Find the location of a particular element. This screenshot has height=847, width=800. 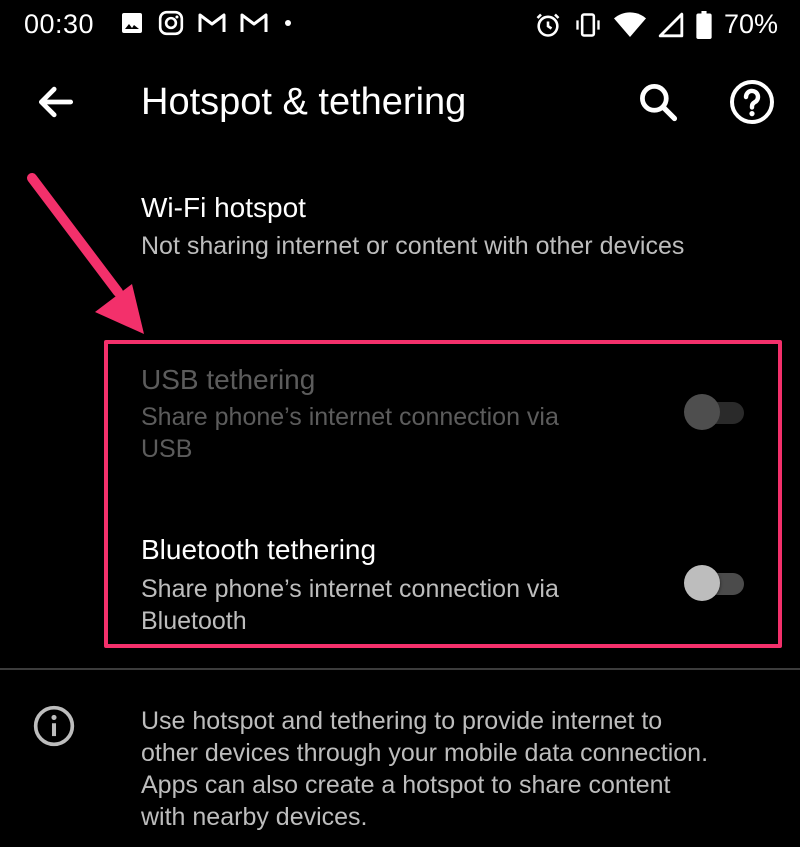

signal-icon is located at coordinates (671, 24).